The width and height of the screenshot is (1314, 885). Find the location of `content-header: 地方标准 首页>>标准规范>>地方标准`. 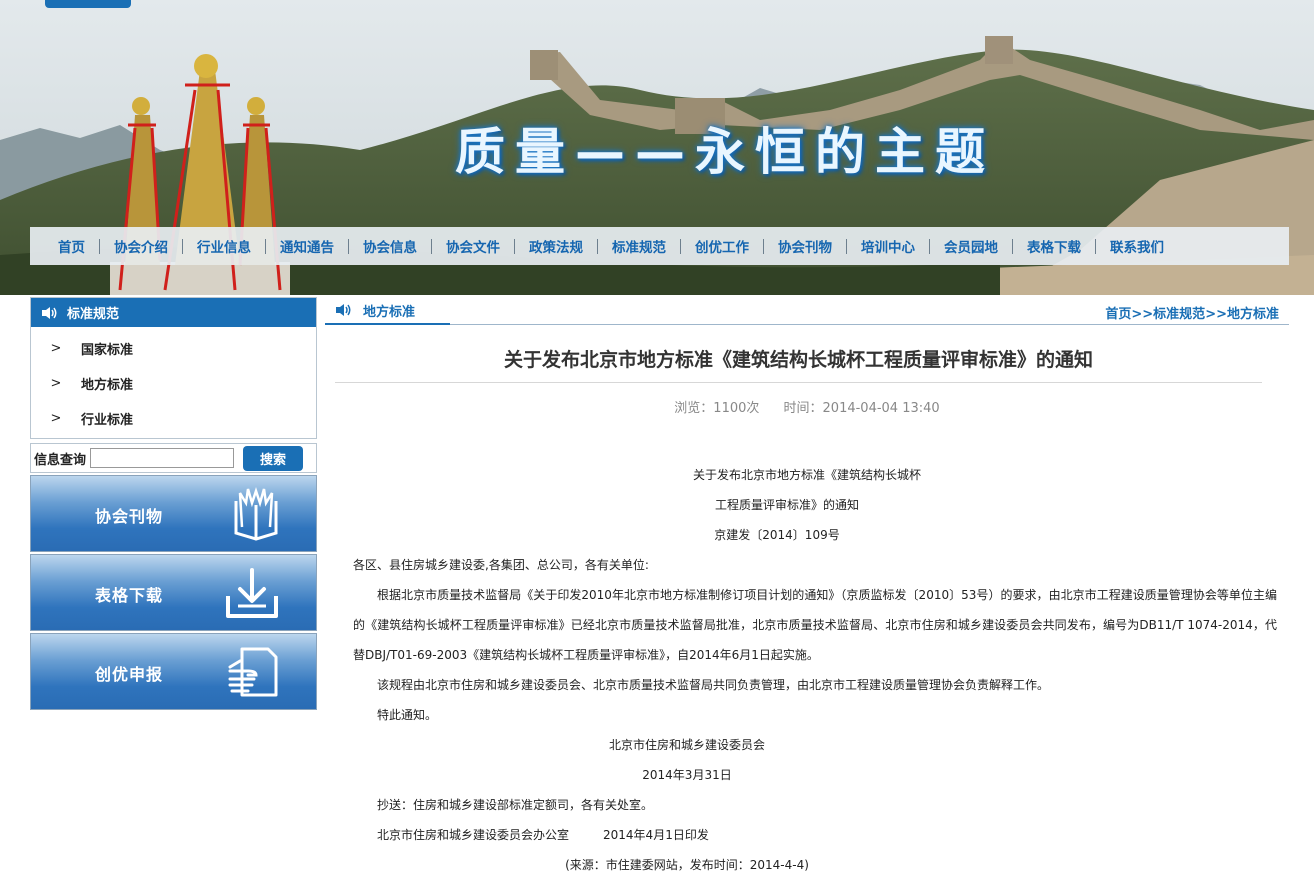

content-header: 地方标准 首页>>标准规范>>地方标准 is located at coordinates (807, 311).